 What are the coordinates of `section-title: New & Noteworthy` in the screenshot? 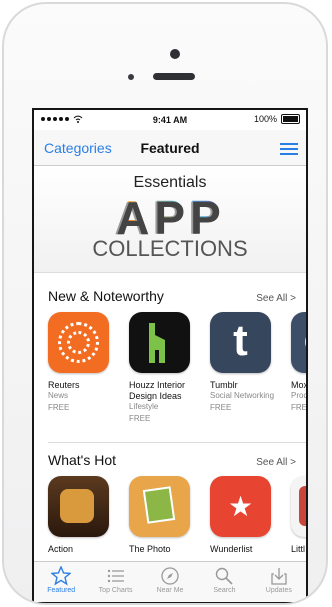 It's located at (106, 296).